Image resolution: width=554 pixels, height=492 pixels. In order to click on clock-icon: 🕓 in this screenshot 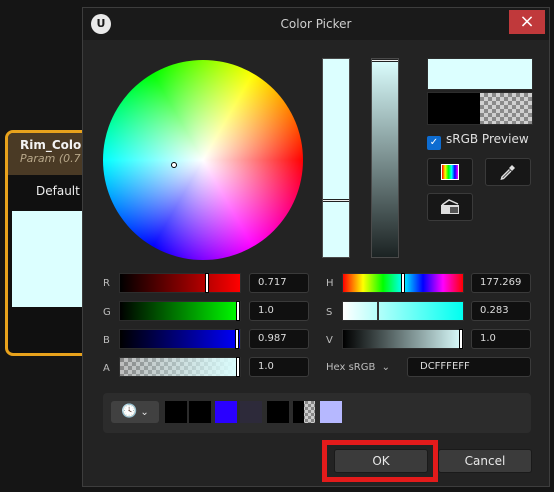, I will do `click(129, 411)`.